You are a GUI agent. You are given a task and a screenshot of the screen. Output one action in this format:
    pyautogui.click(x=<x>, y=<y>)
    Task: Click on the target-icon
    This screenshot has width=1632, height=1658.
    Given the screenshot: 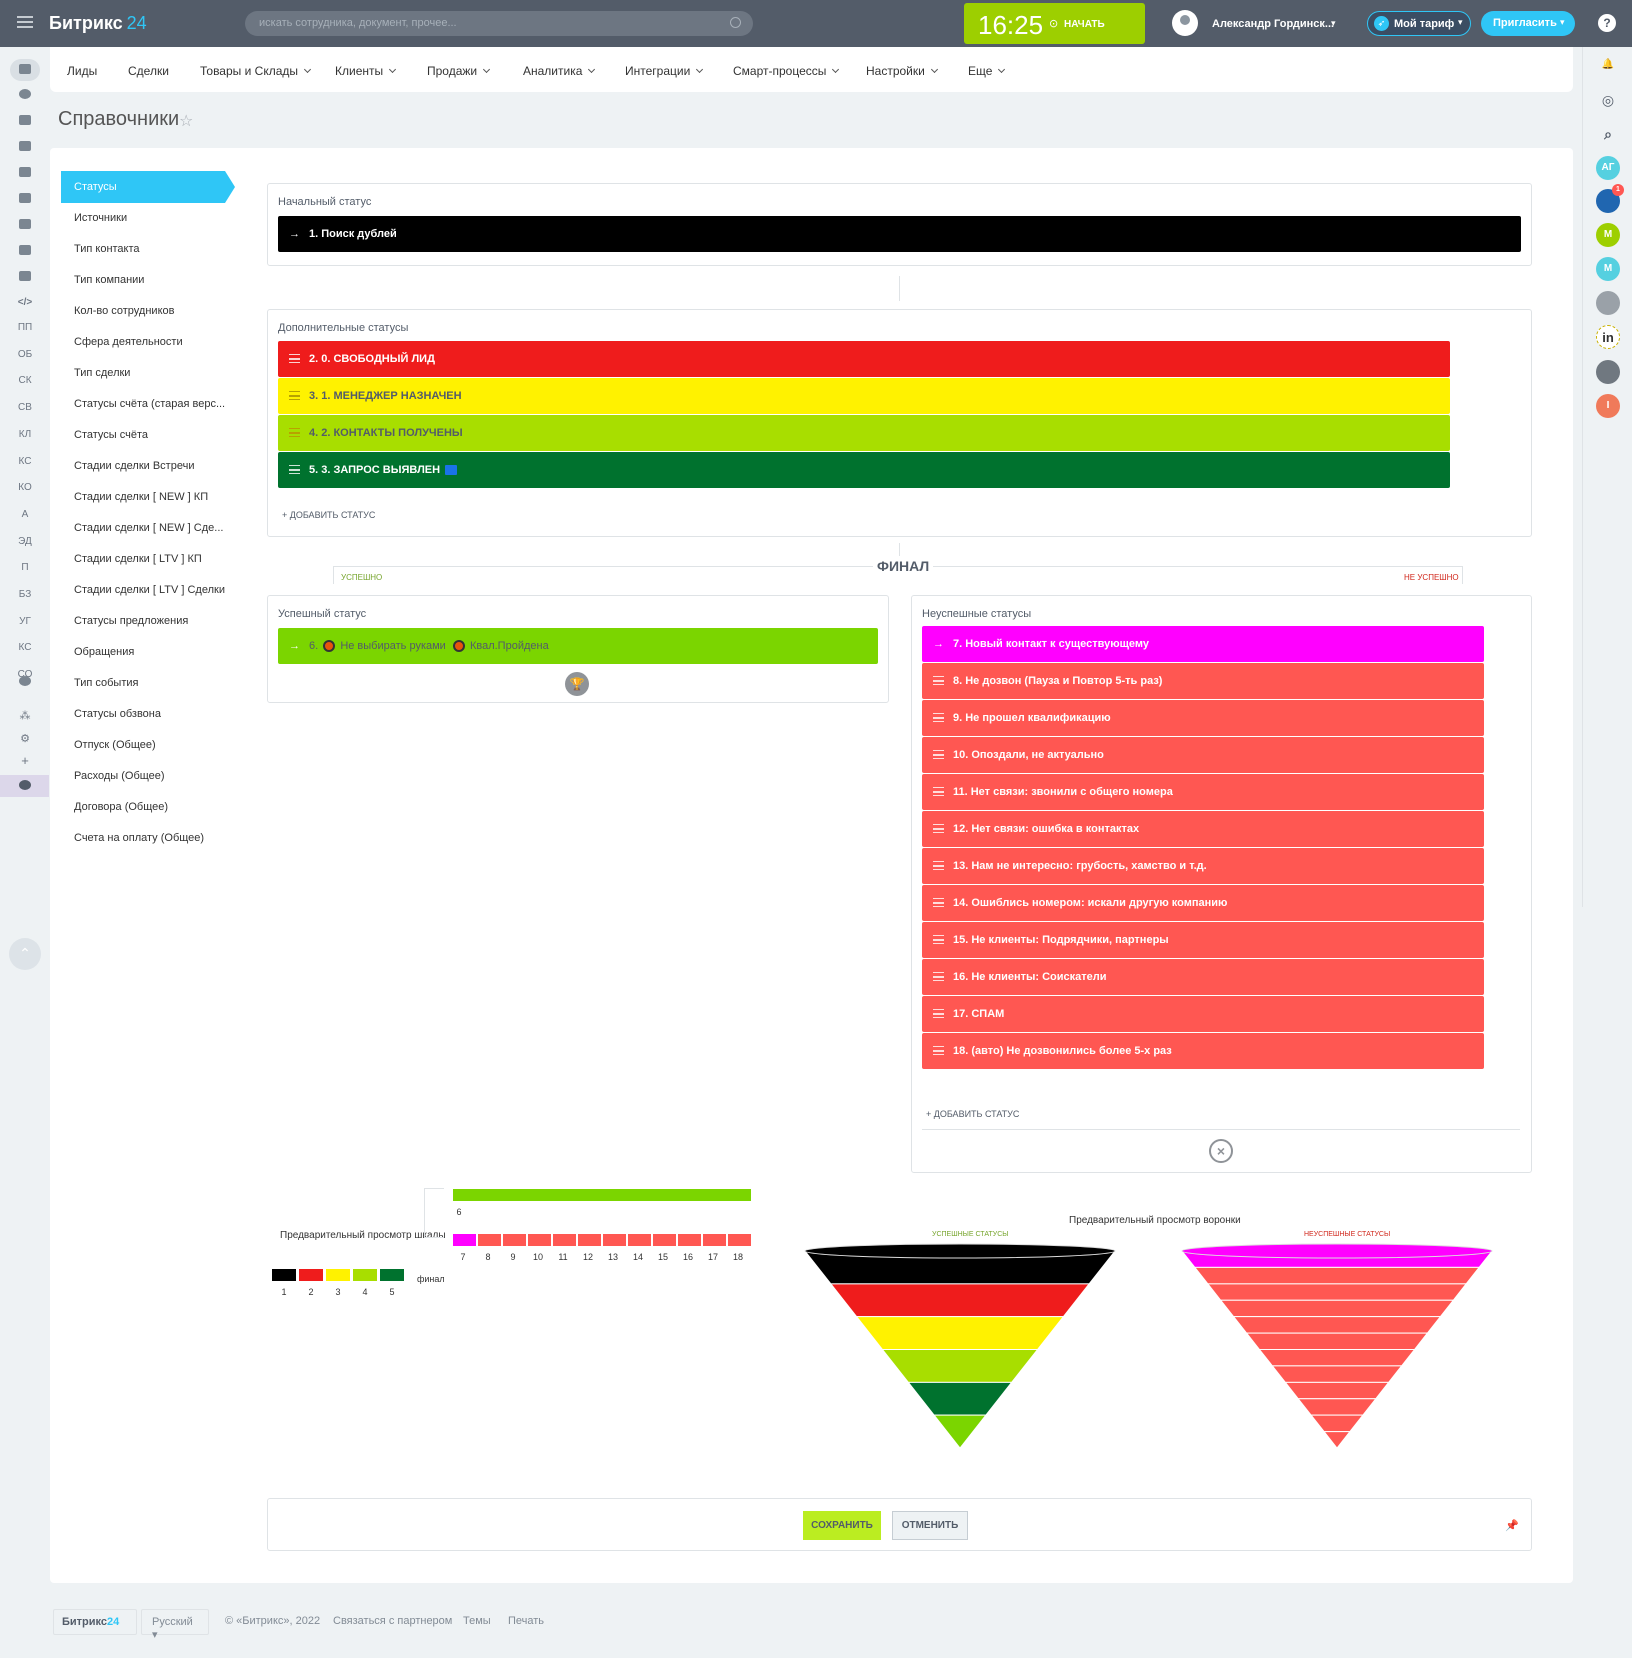 What is the action you would take?
    pyautogui.click(x=25, y=95)
    